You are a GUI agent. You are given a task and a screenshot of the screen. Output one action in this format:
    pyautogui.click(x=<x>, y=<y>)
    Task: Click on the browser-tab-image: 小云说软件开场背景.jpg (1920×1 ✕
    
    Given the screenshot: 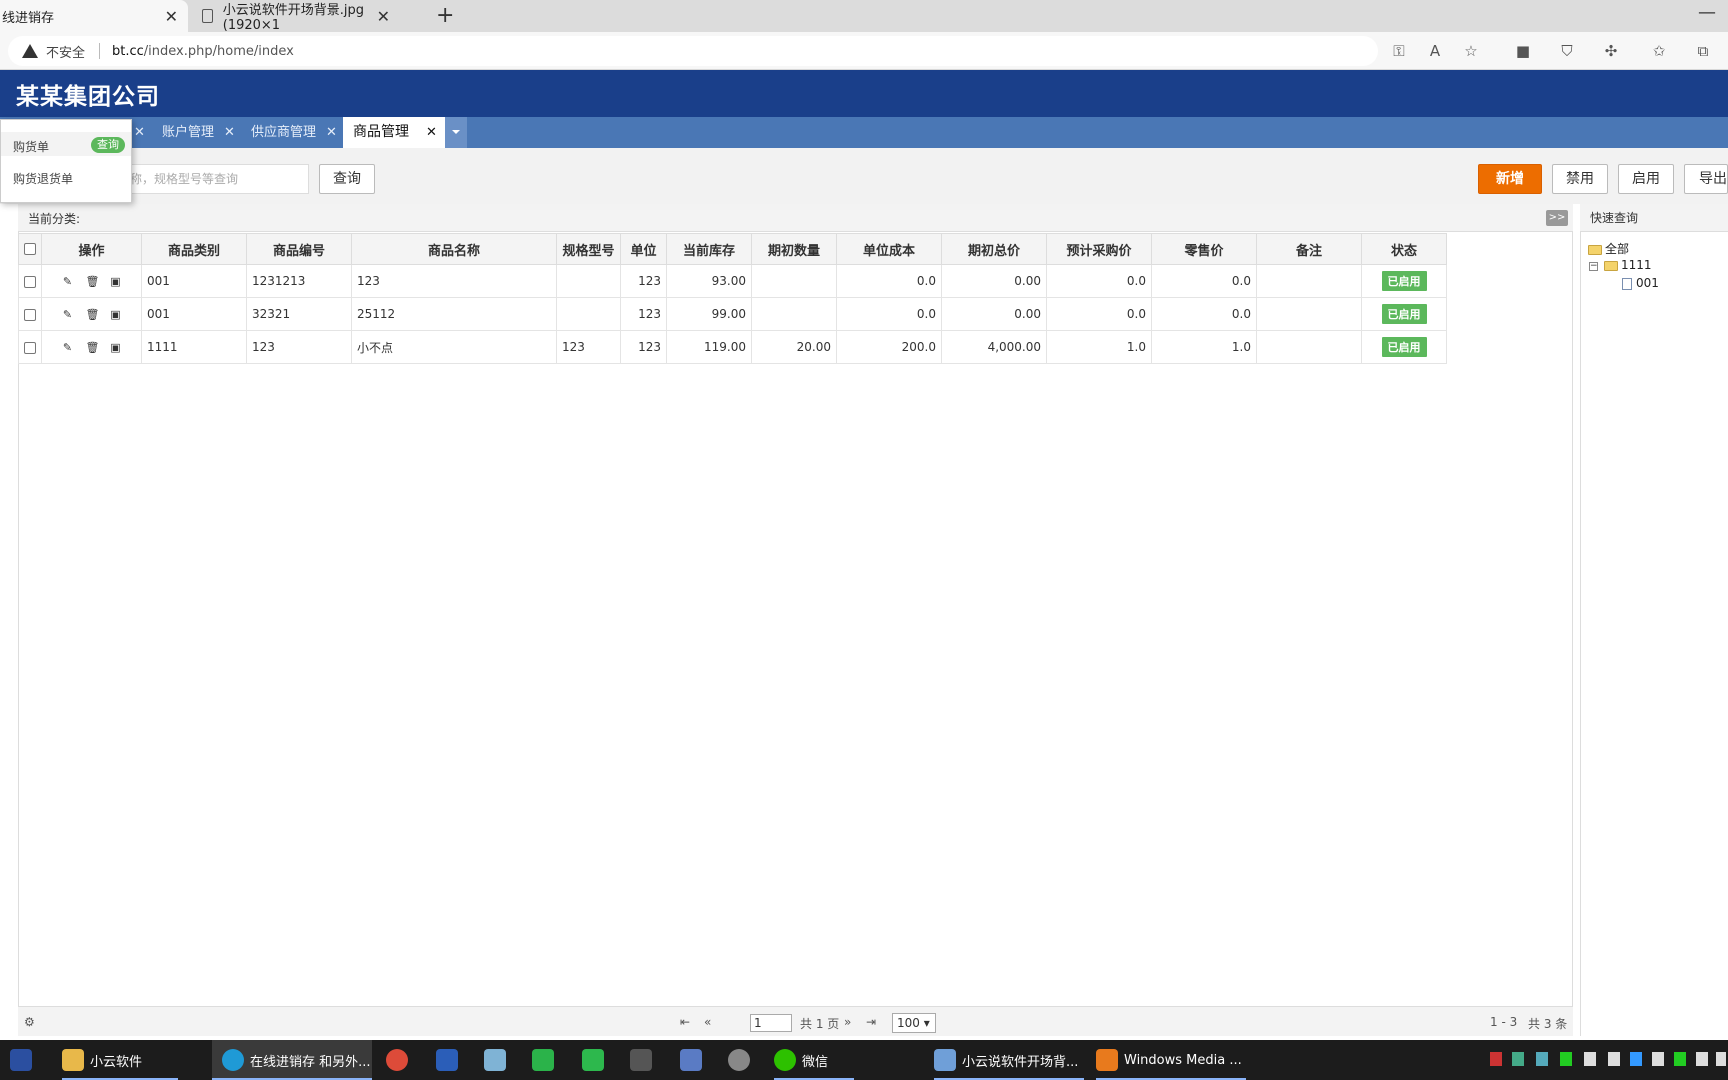 What is the action you would take?
    pyautogui.click(x=295, y=16)
    